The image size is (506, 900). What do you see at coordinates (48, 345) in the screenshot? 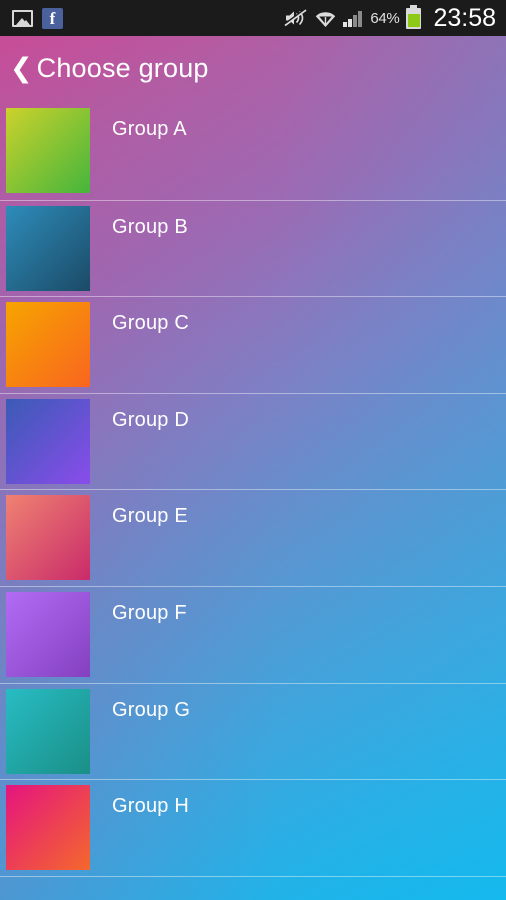
I see `group-c-swatch` at bounding box center [48, 345].